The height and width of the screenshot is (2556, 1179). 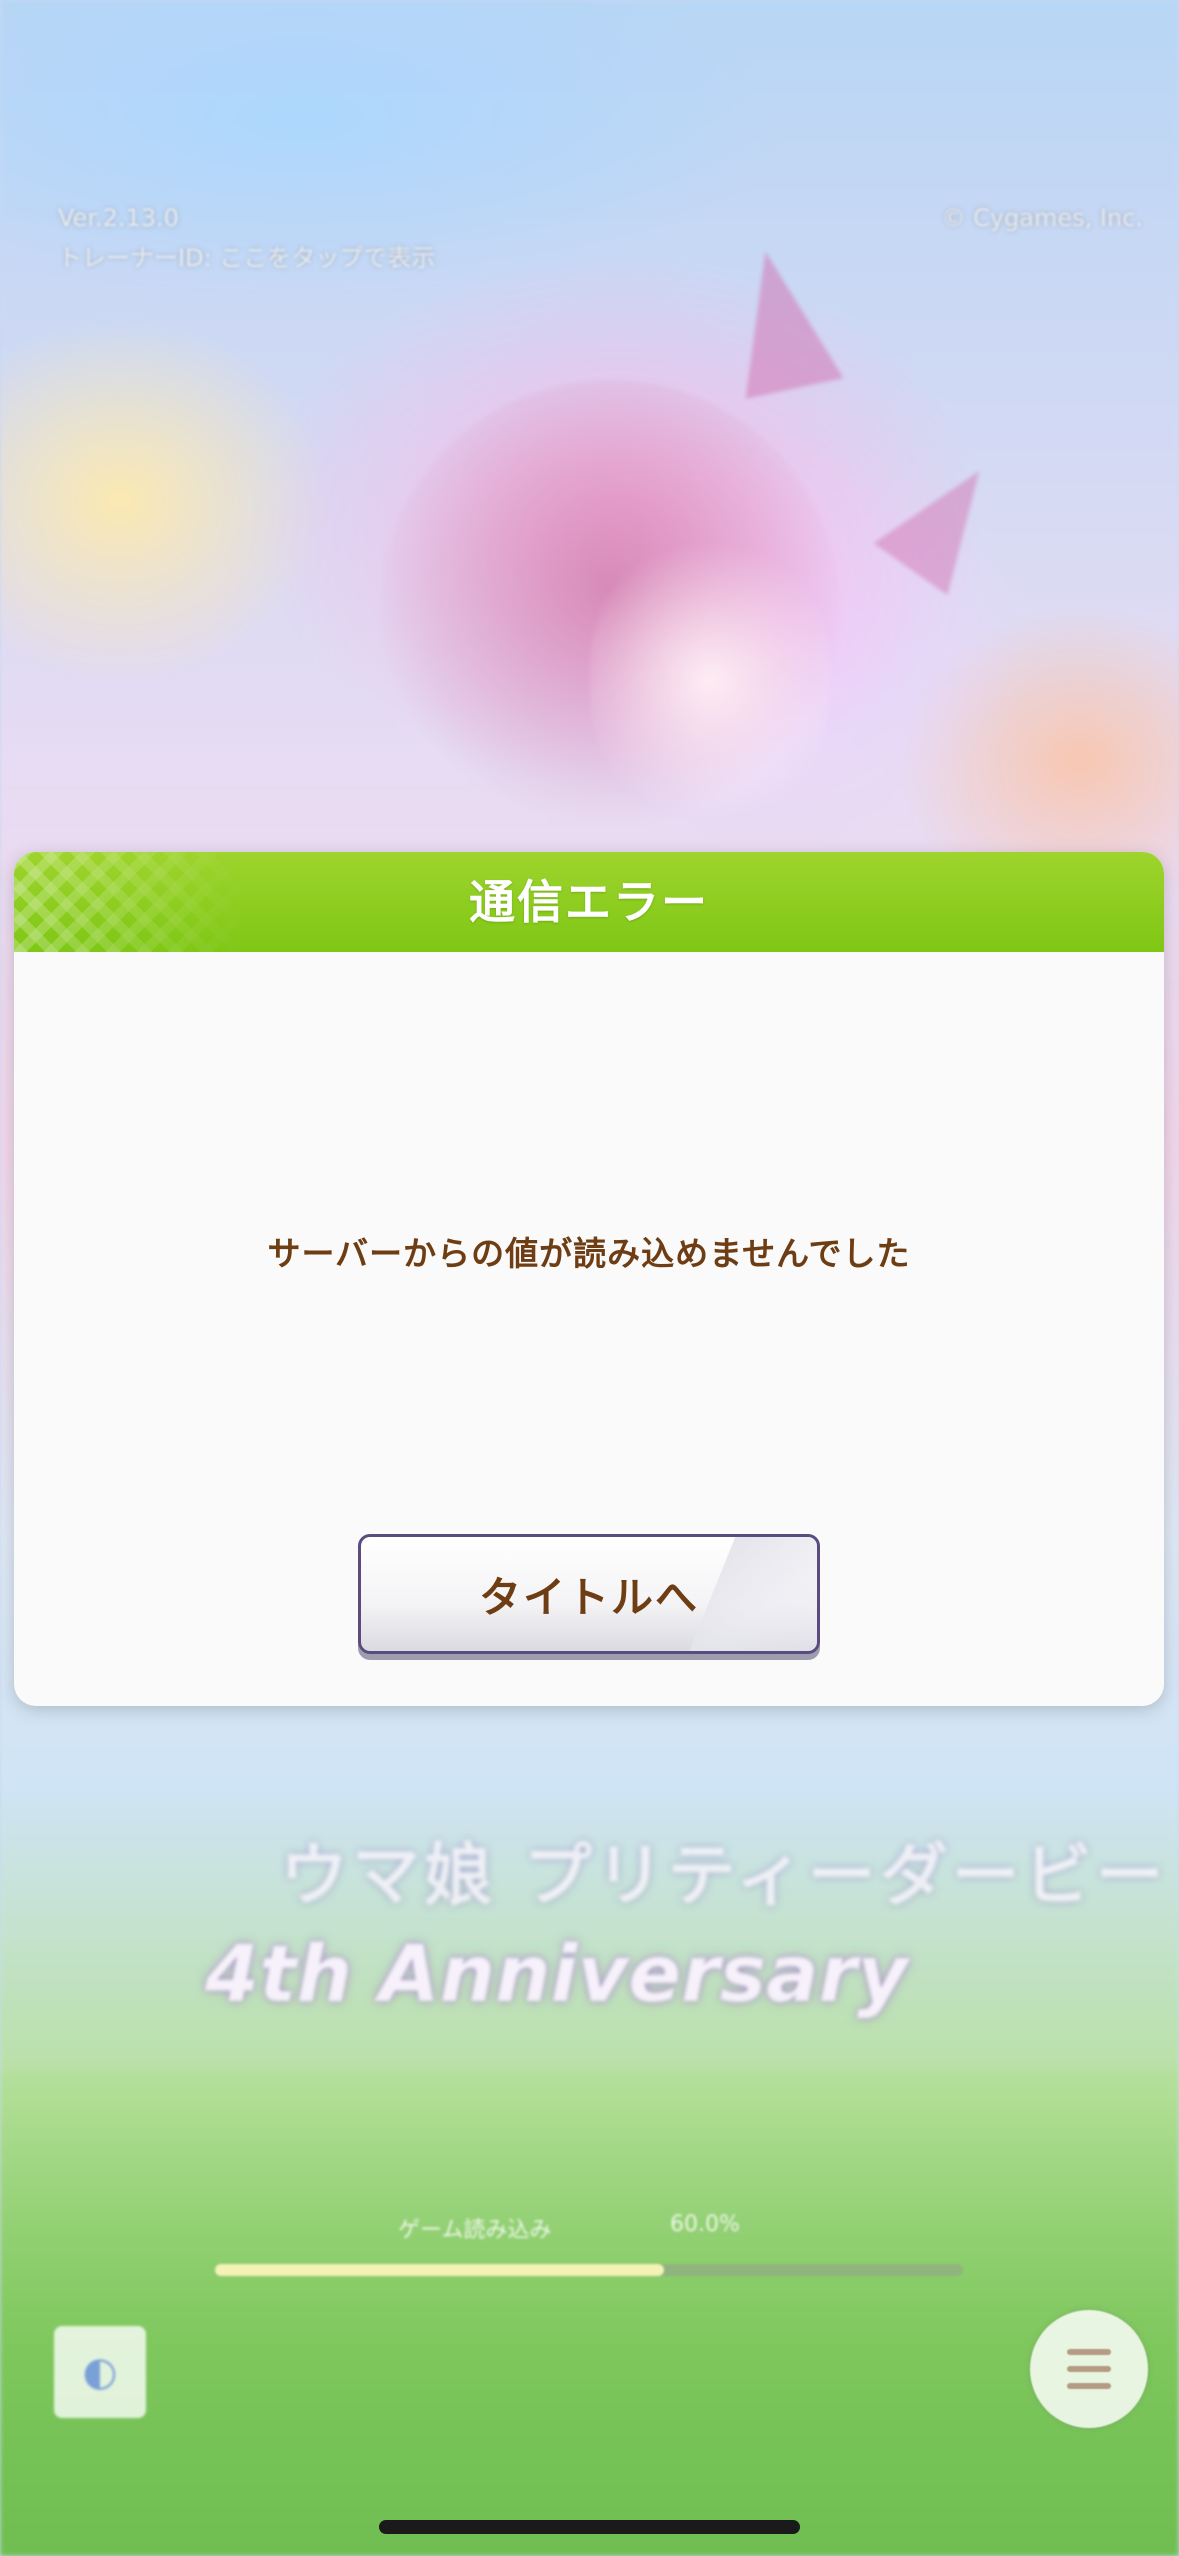 What do you see at coordinates (1042, 218) in the screenshot?
I see `copyright-label: © Cygames, Inc.` at bounding box center [1042, 218].